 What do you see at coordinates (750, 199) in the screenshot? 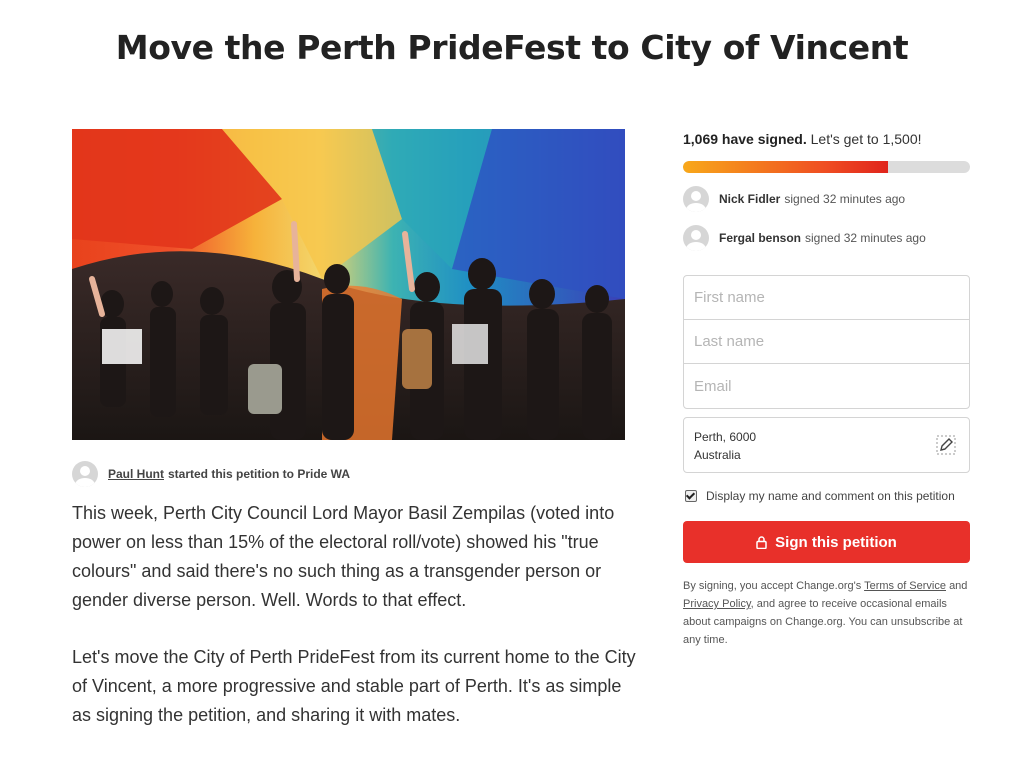
I see `signer-name: Nick Fidler` at bounding box center [750, 199].